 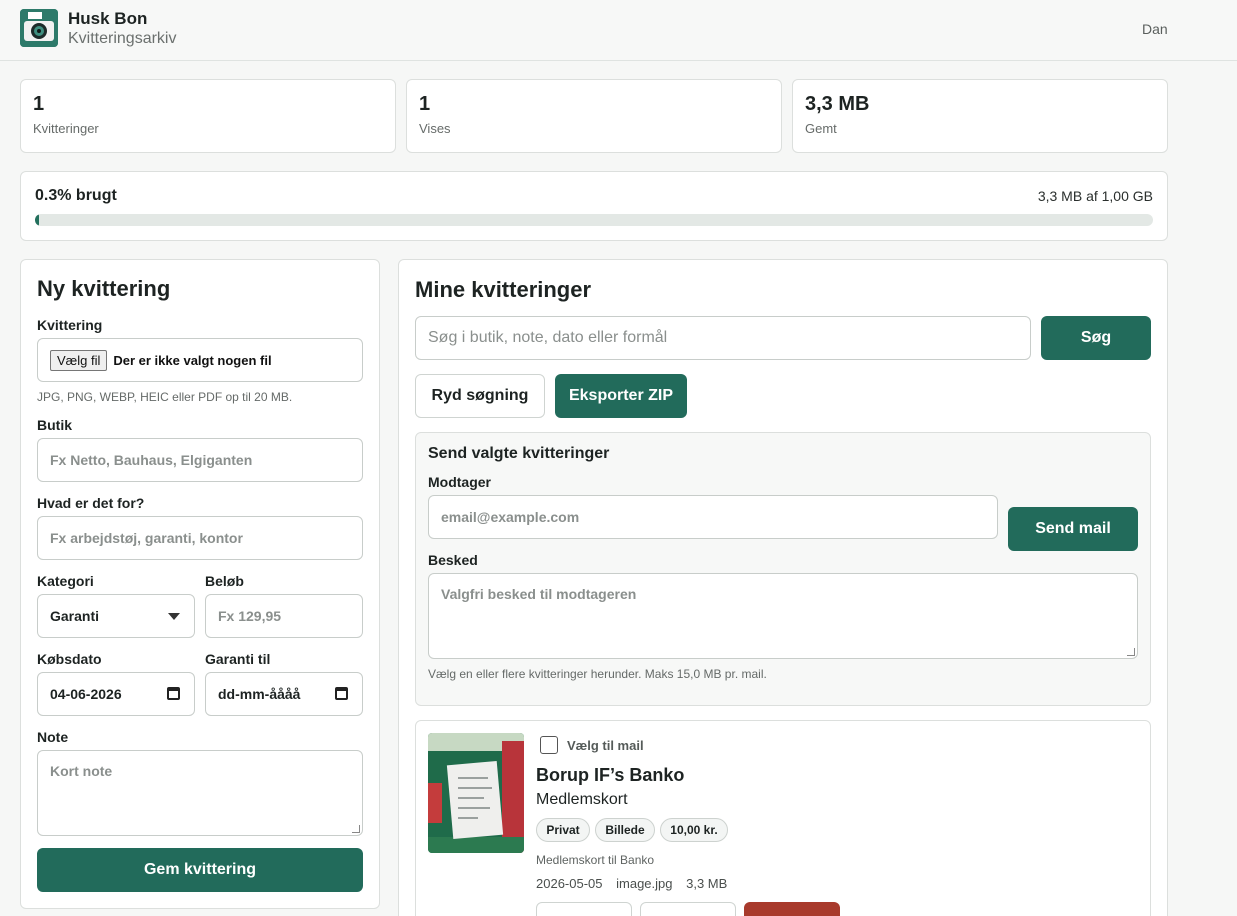 I want to click on category-label: Kategori, so click(x=65, y=581).